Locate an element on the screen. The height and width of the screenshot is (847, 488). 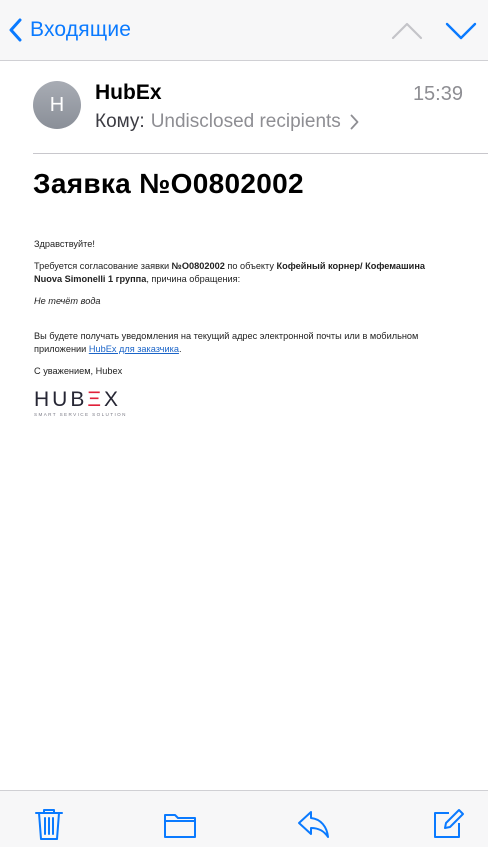
logo-wordmark: HUB Ξ X is located at coordinates (80, 400).